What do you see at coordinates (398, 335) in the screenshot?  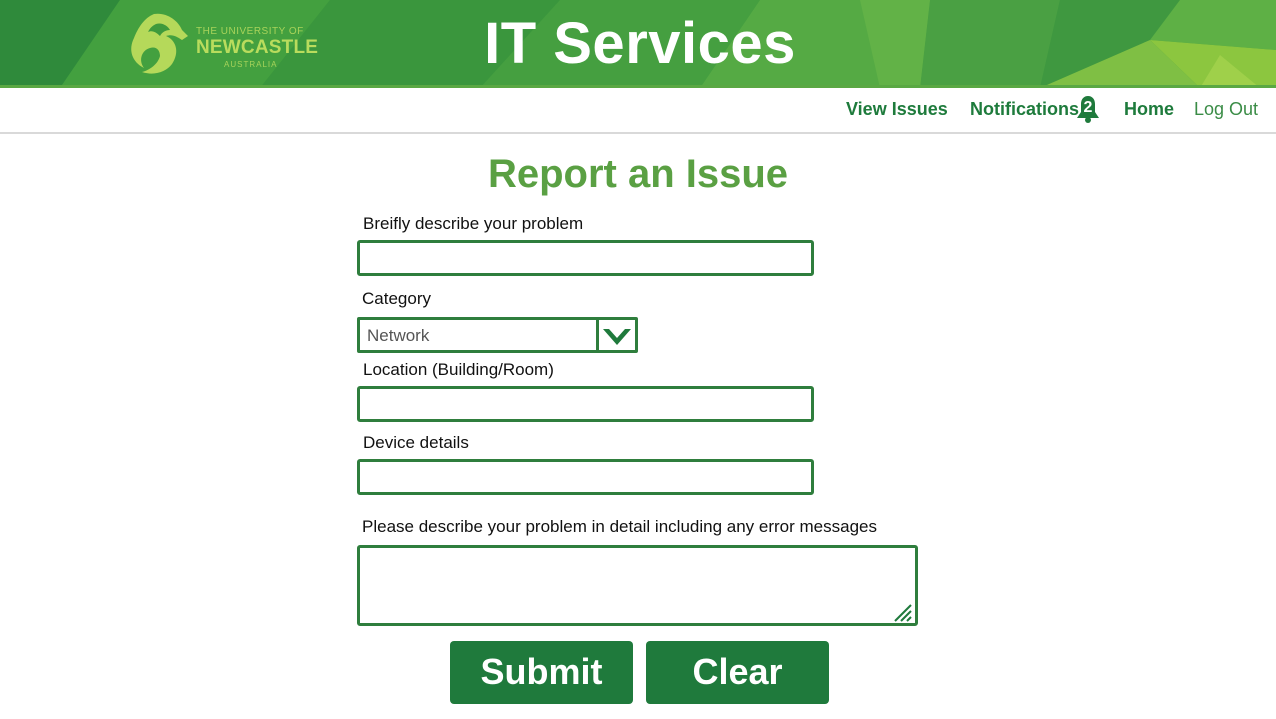 I see `category-selected-value: Network` at bounding box center [398, 335].